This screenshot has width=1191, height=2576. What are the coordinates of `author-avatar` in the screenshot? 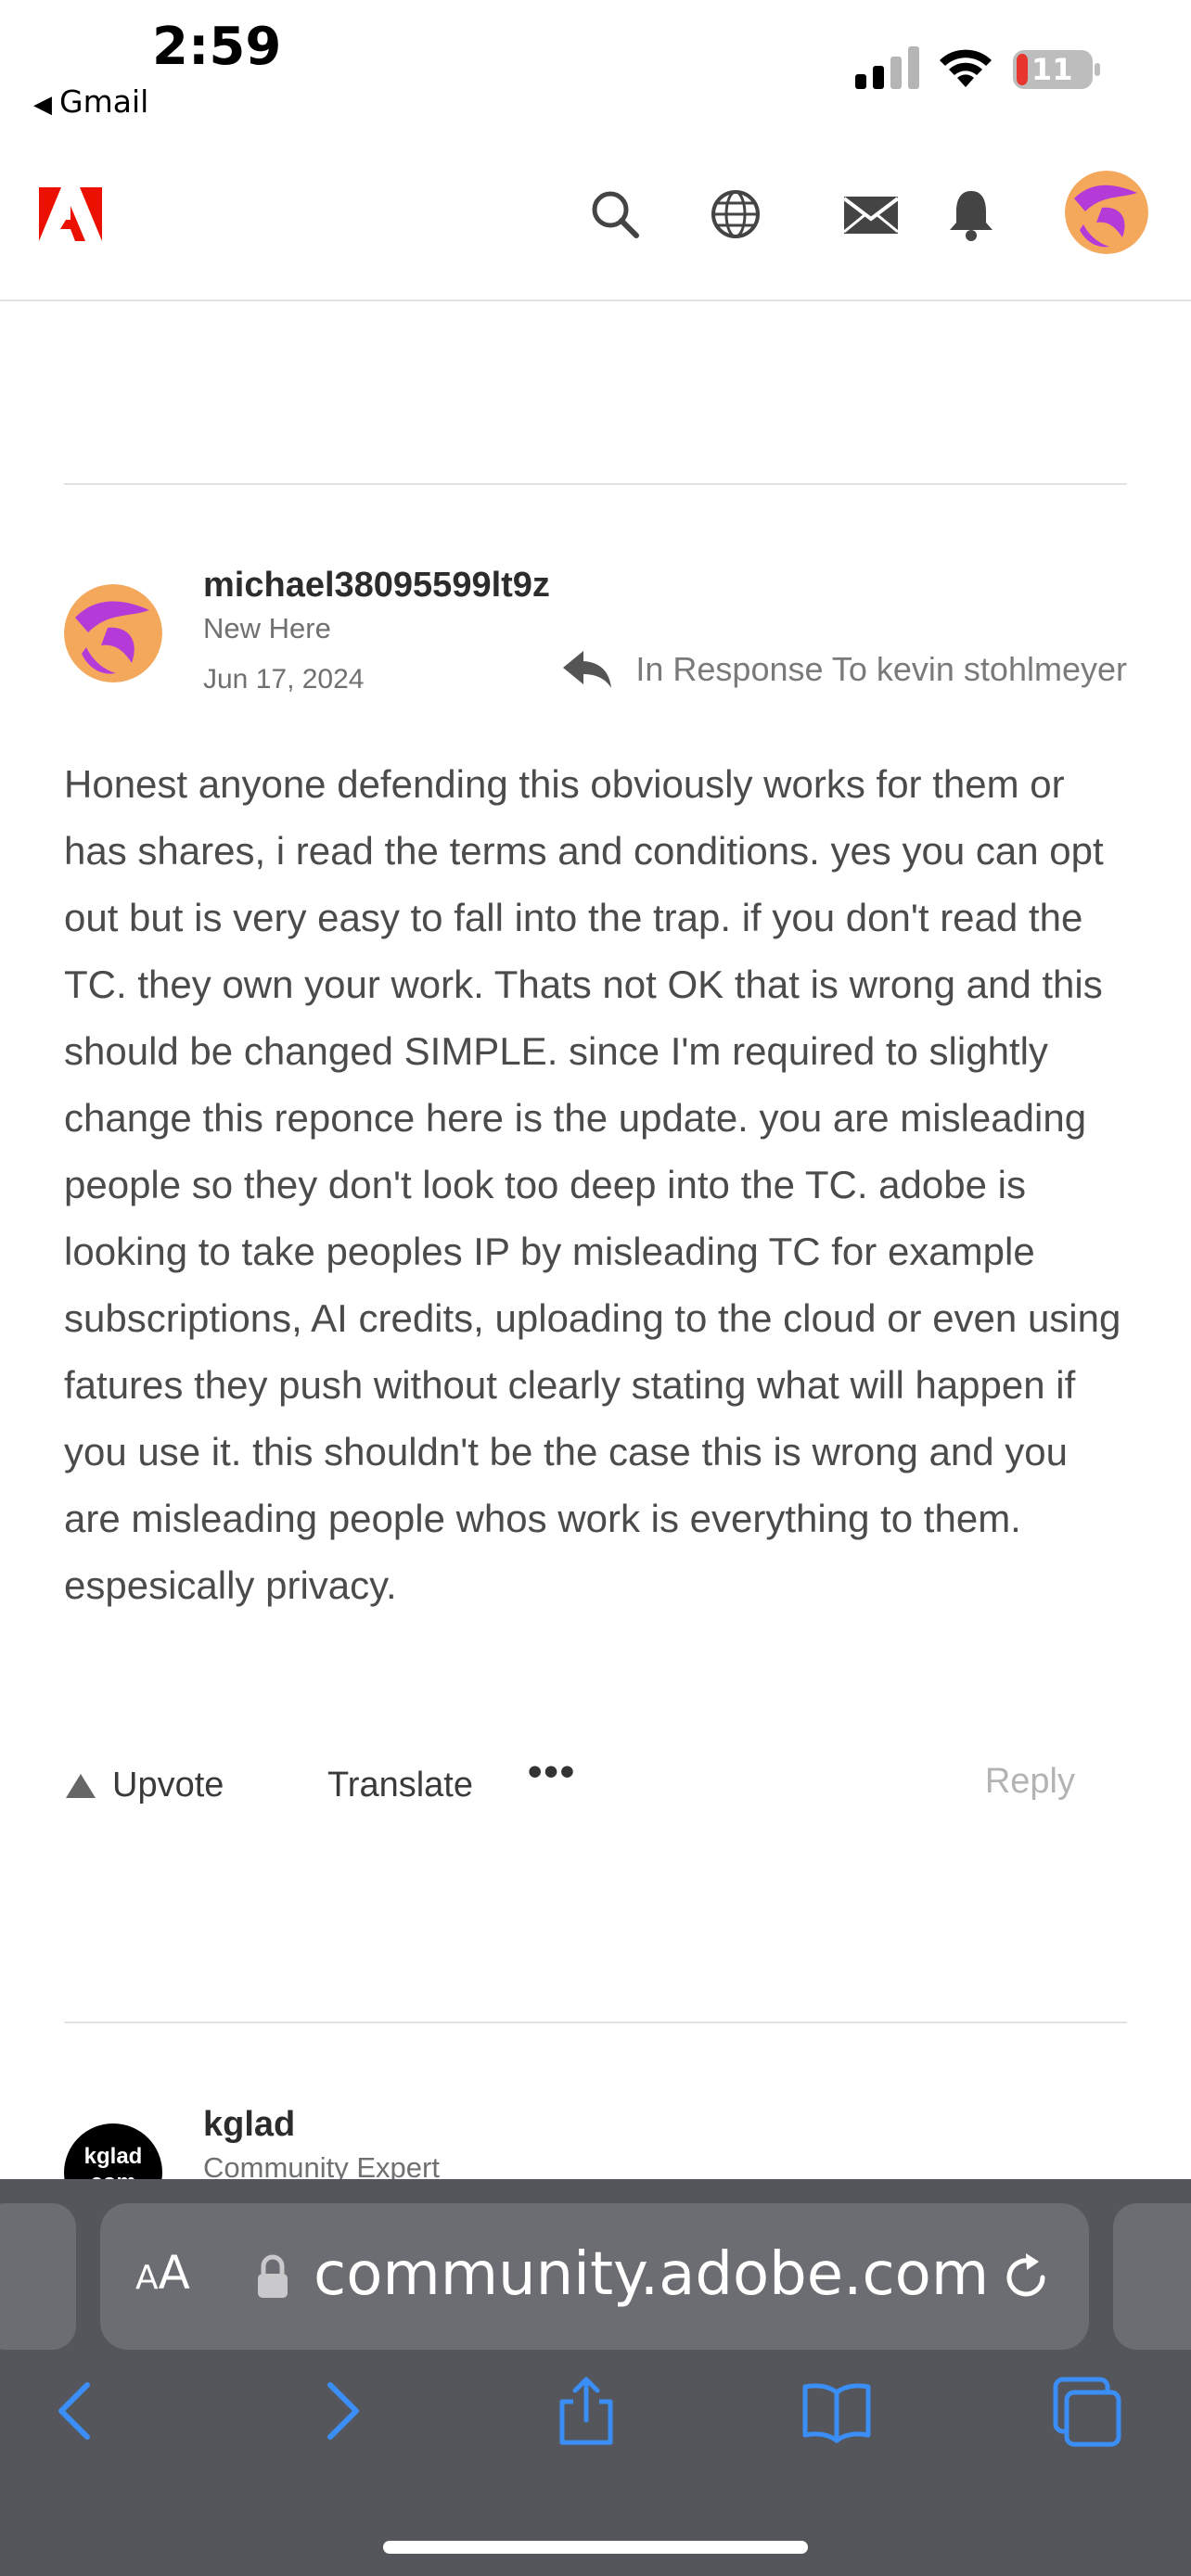 It's located at (113, 633).